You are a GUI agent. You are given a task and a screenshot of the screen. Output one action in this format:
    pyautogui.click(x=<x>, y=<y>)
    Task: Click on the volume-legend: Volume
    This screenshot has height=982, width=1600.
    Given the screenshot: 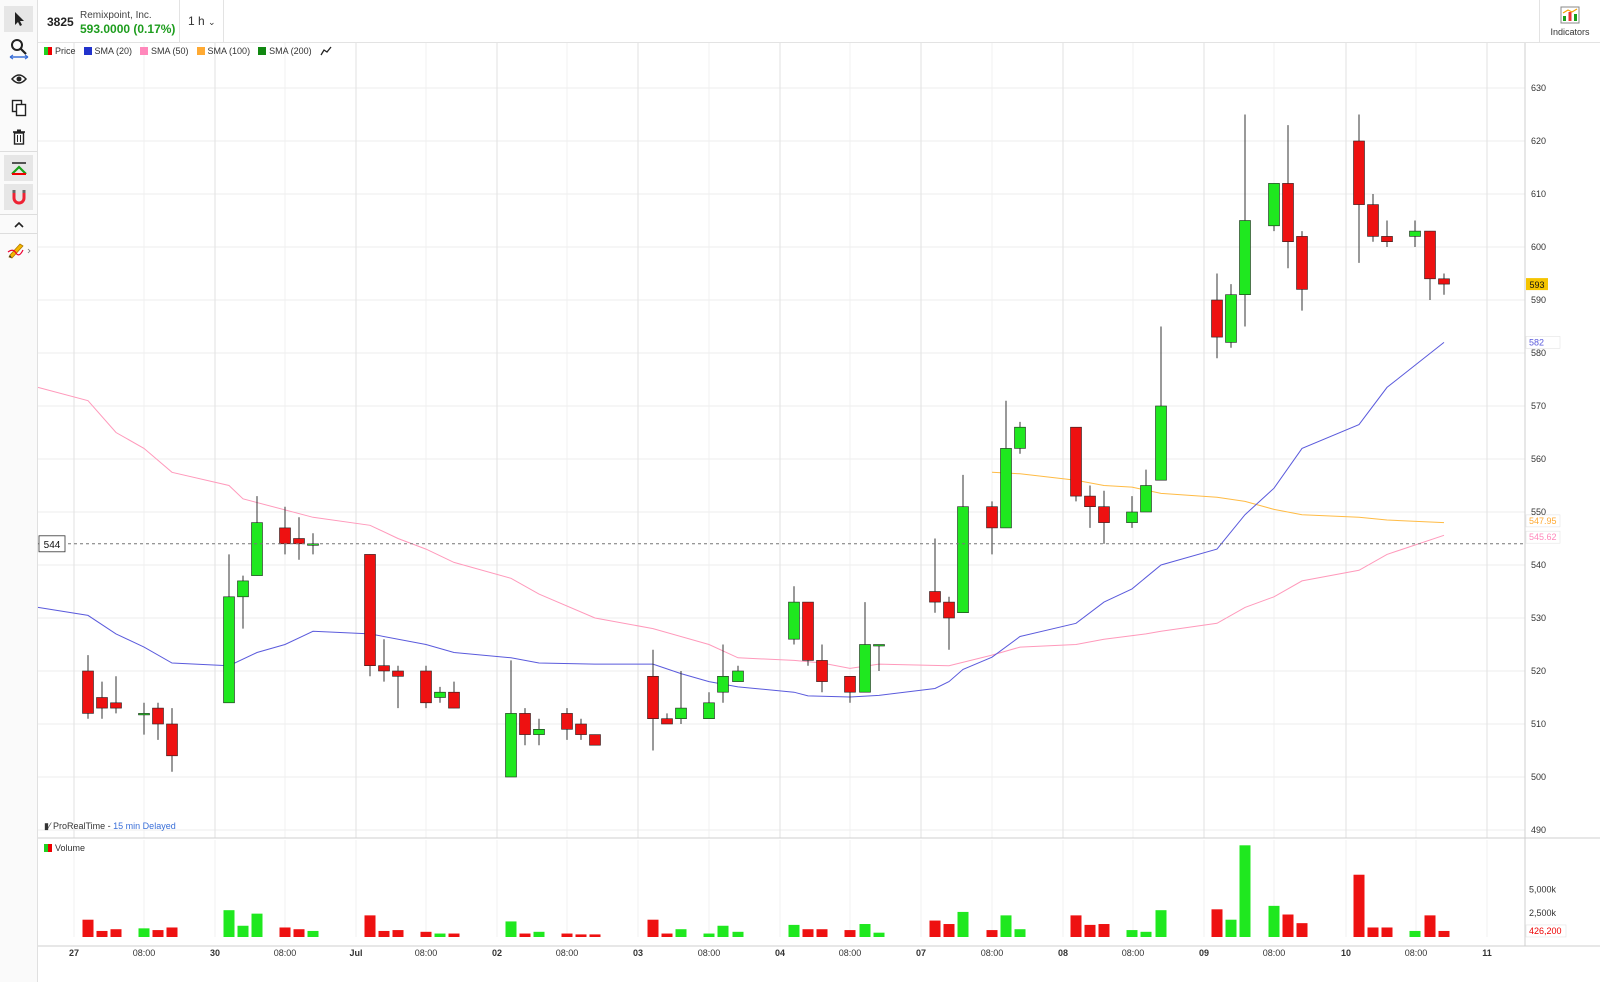 What is the action you would take?
    pyautogui.click(x=64, y=848)
    